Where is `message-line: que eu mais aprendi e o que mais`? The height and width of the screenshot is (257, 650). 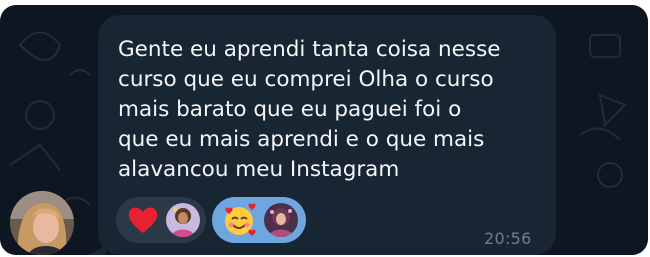 message-line: que eu mais aprendi e o que mais is located at coordinates (301, 139).